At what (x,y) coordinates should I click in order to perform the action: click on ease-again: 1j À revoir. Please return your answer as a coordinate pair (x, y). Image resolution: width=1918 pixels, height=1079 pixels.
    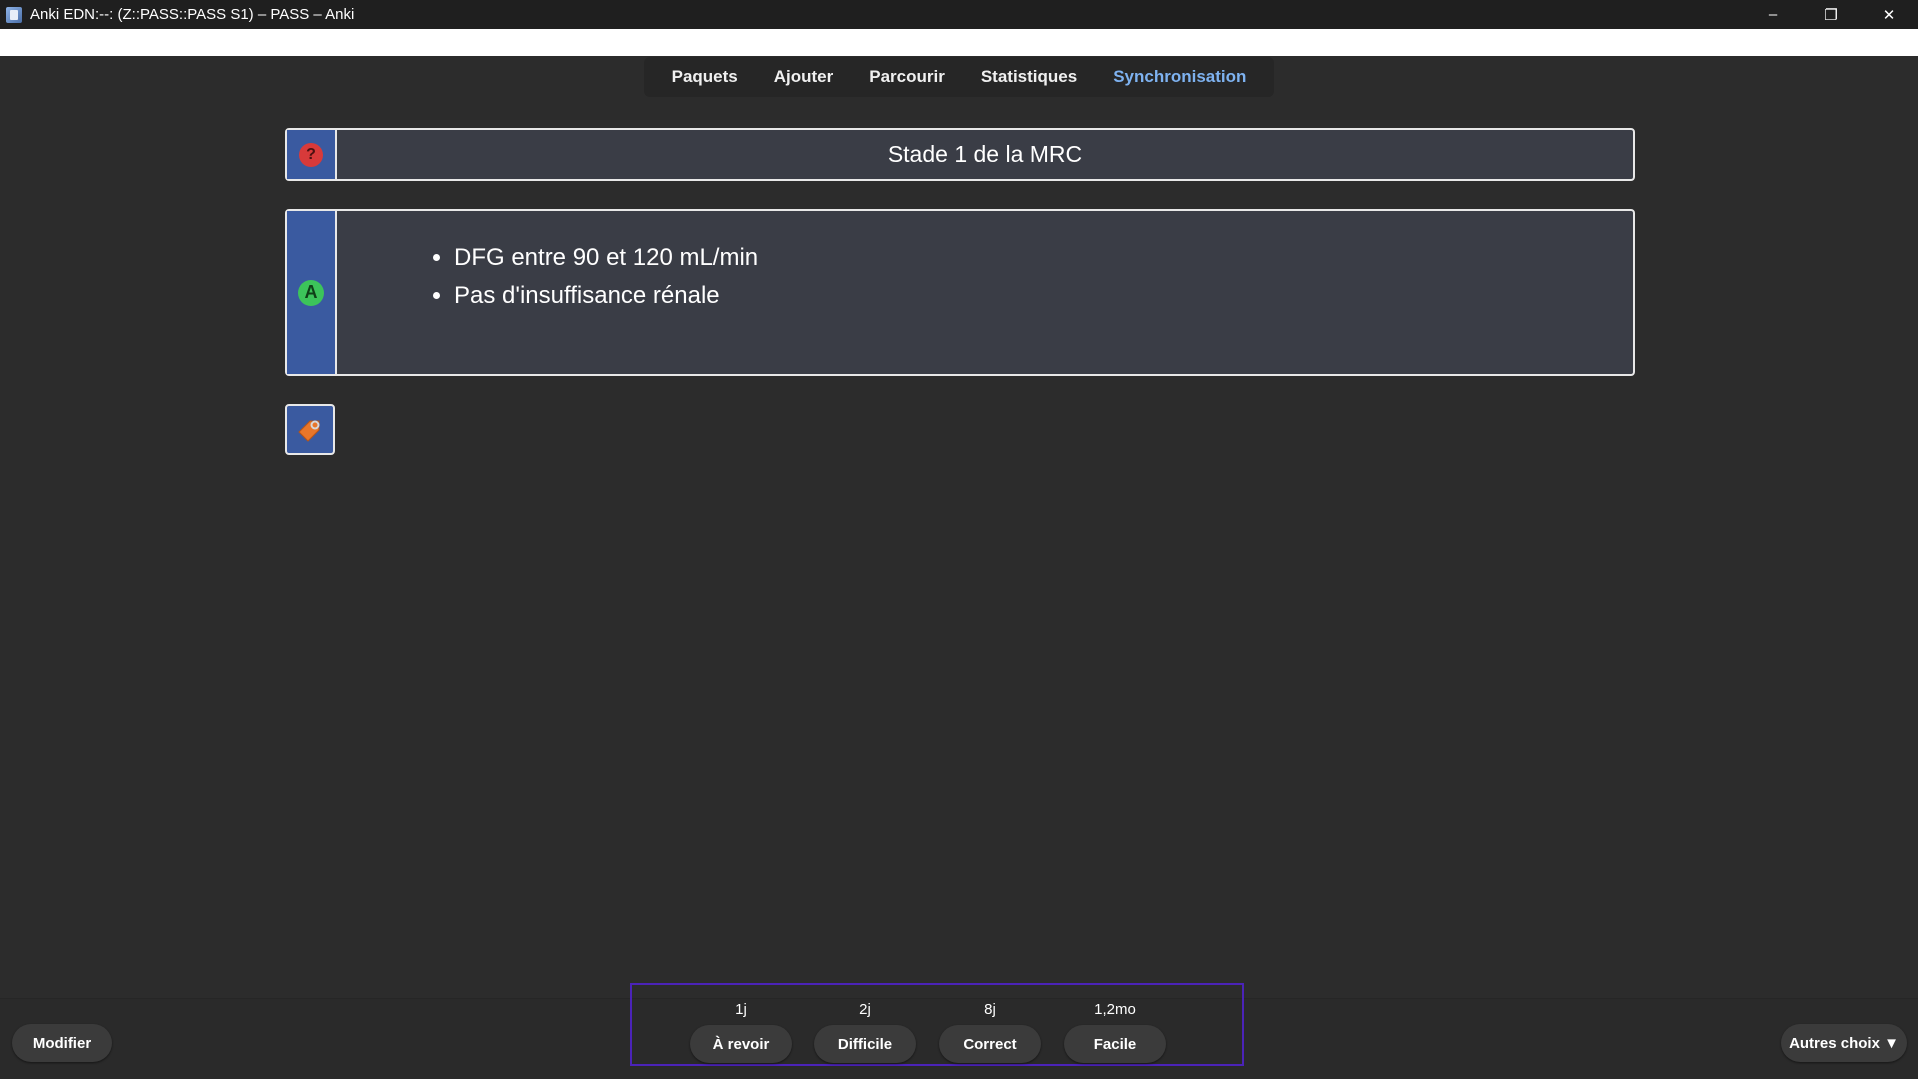
    Looking at the image, I should click on (741, 1025).